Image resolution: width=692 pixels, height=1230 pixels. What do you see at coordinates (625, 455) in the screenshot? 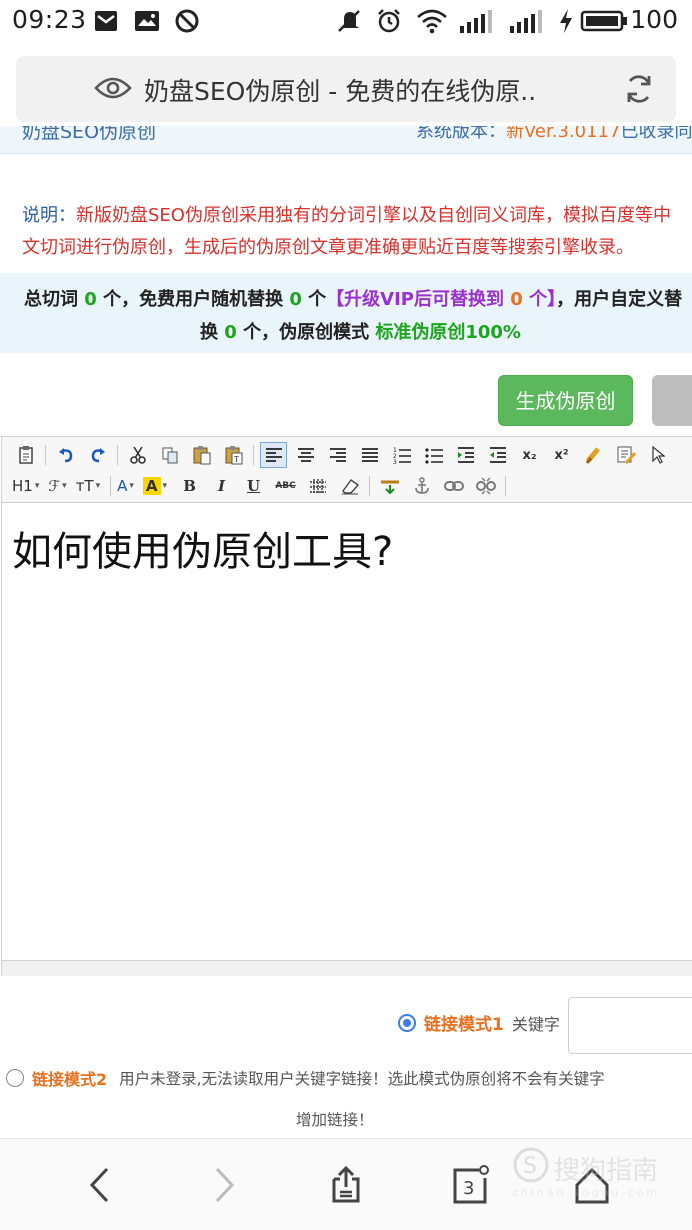
I see `select-all-icon` at bounding box center [625, 455].